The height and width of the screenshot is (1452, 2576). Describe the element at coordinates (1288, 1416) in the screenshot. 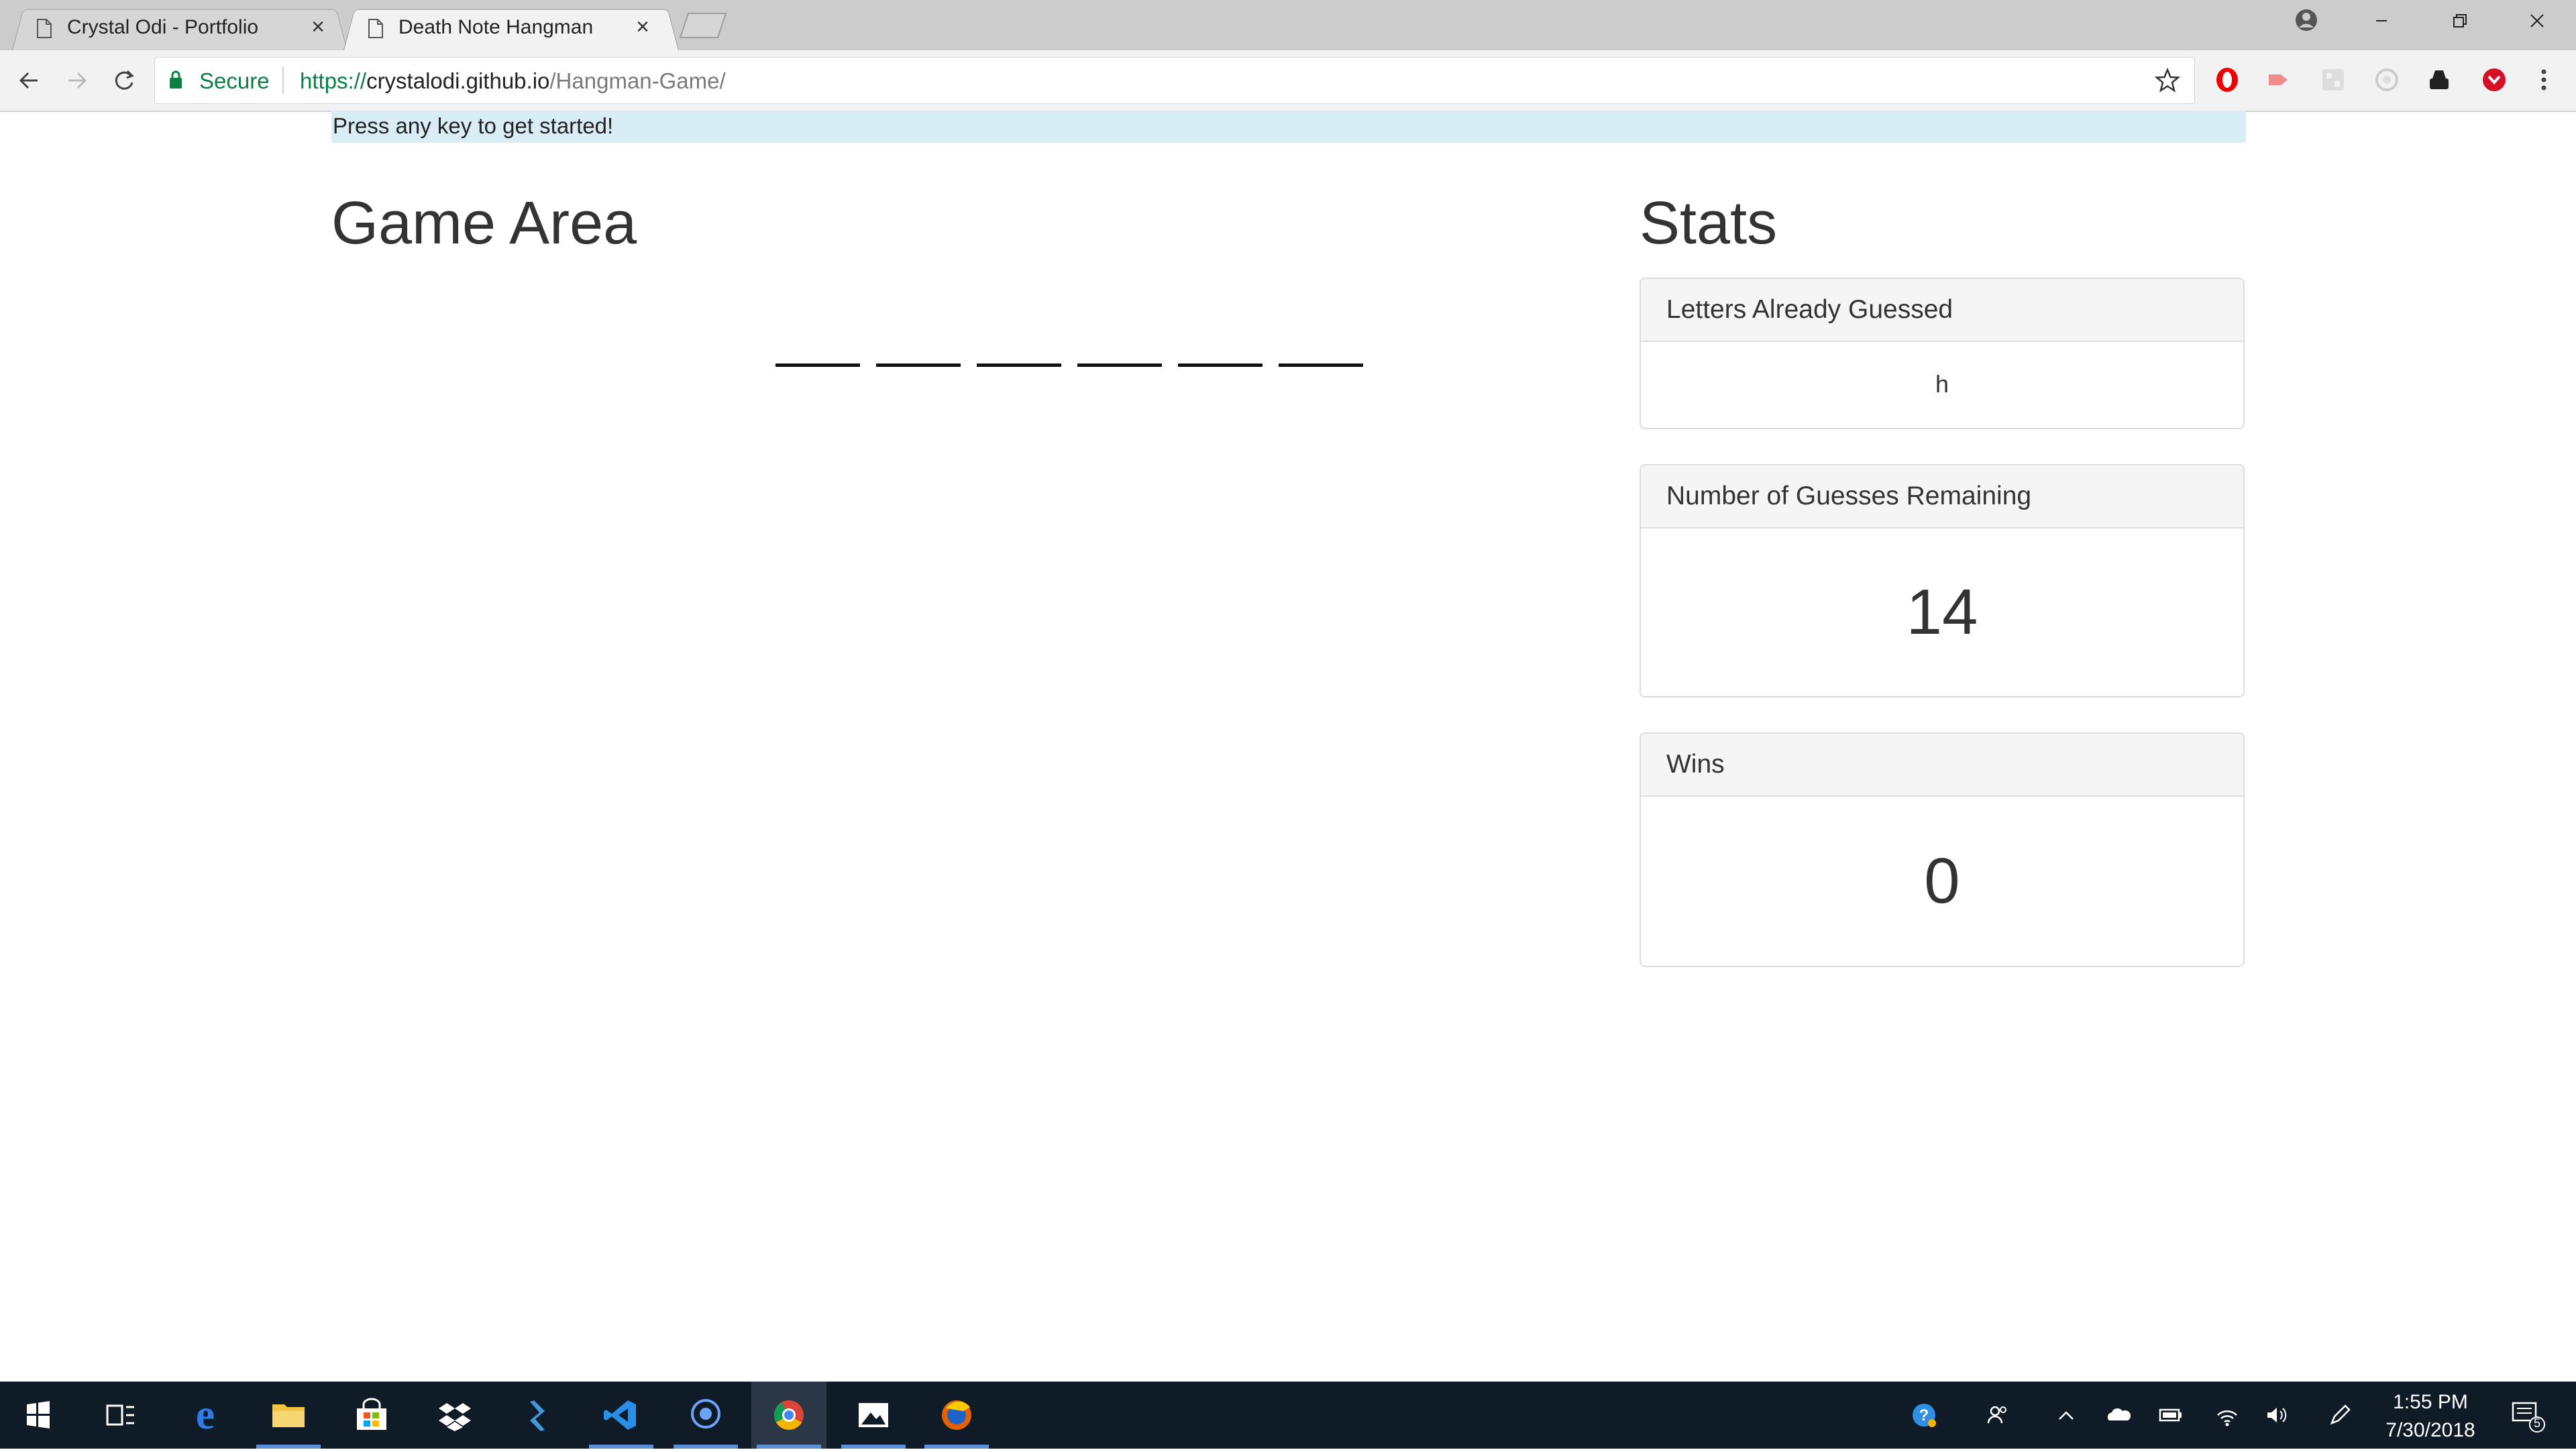

I see `taskbar: e ? 1:55 PM 7/30/2018 5` at that location.